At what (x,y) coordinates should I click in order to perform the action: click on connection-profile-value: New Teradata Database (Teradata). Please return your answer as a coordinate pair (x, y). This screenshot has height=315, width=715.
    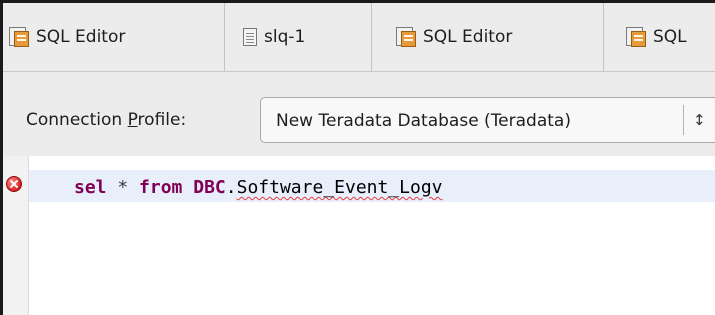
    Looking at the image, I should click on (423, 121).